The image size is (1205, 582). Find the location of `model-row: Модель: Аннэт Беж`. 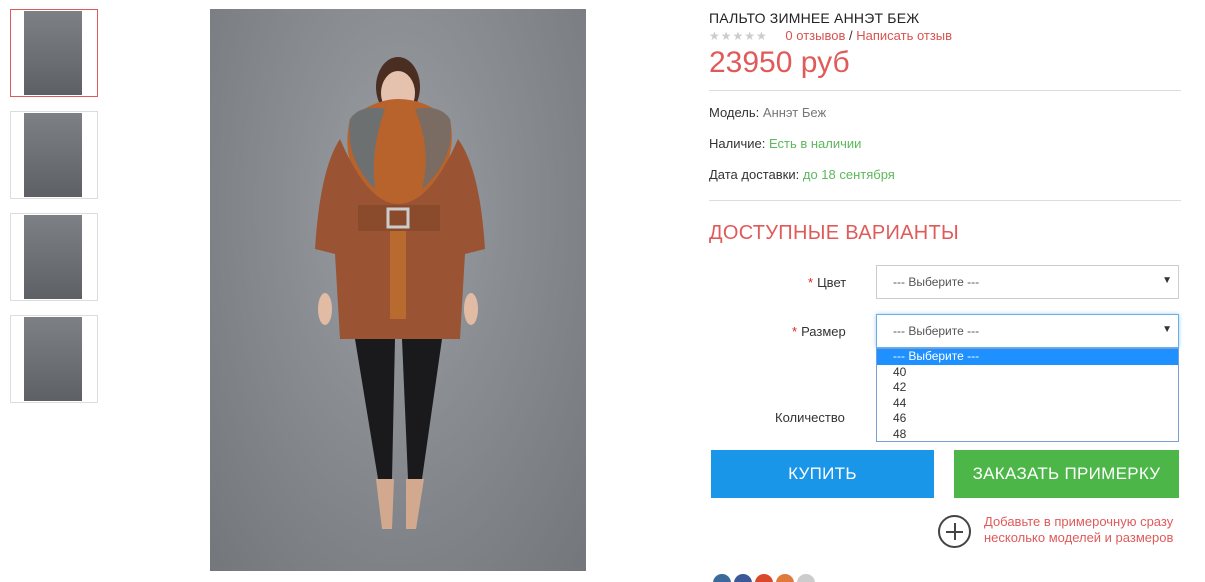

model-row: Модель: Аннэт Беж is located at coordinates (767, 112).